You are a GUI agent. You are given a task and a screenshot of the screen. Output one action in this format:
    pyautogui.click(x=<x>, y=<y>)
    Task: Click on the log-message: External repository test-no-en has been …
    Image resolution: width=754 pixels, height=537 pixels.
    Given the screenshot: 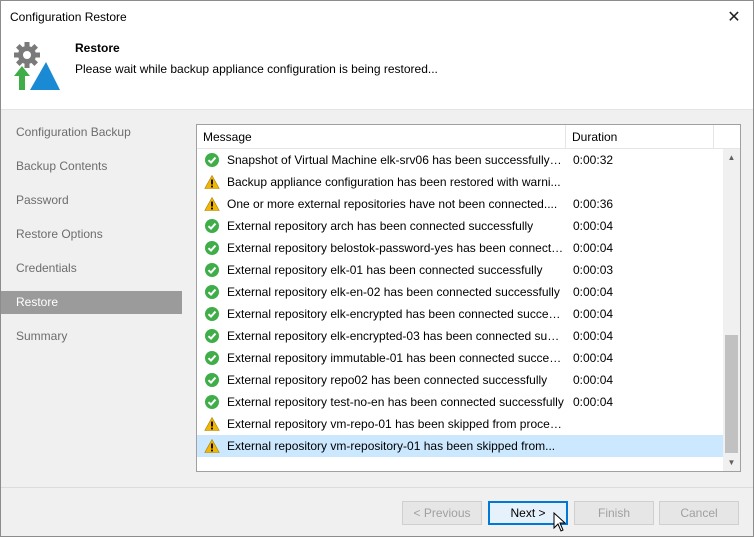 What is the action you would take?
    pyautogui.click(x=395, y=402)
    